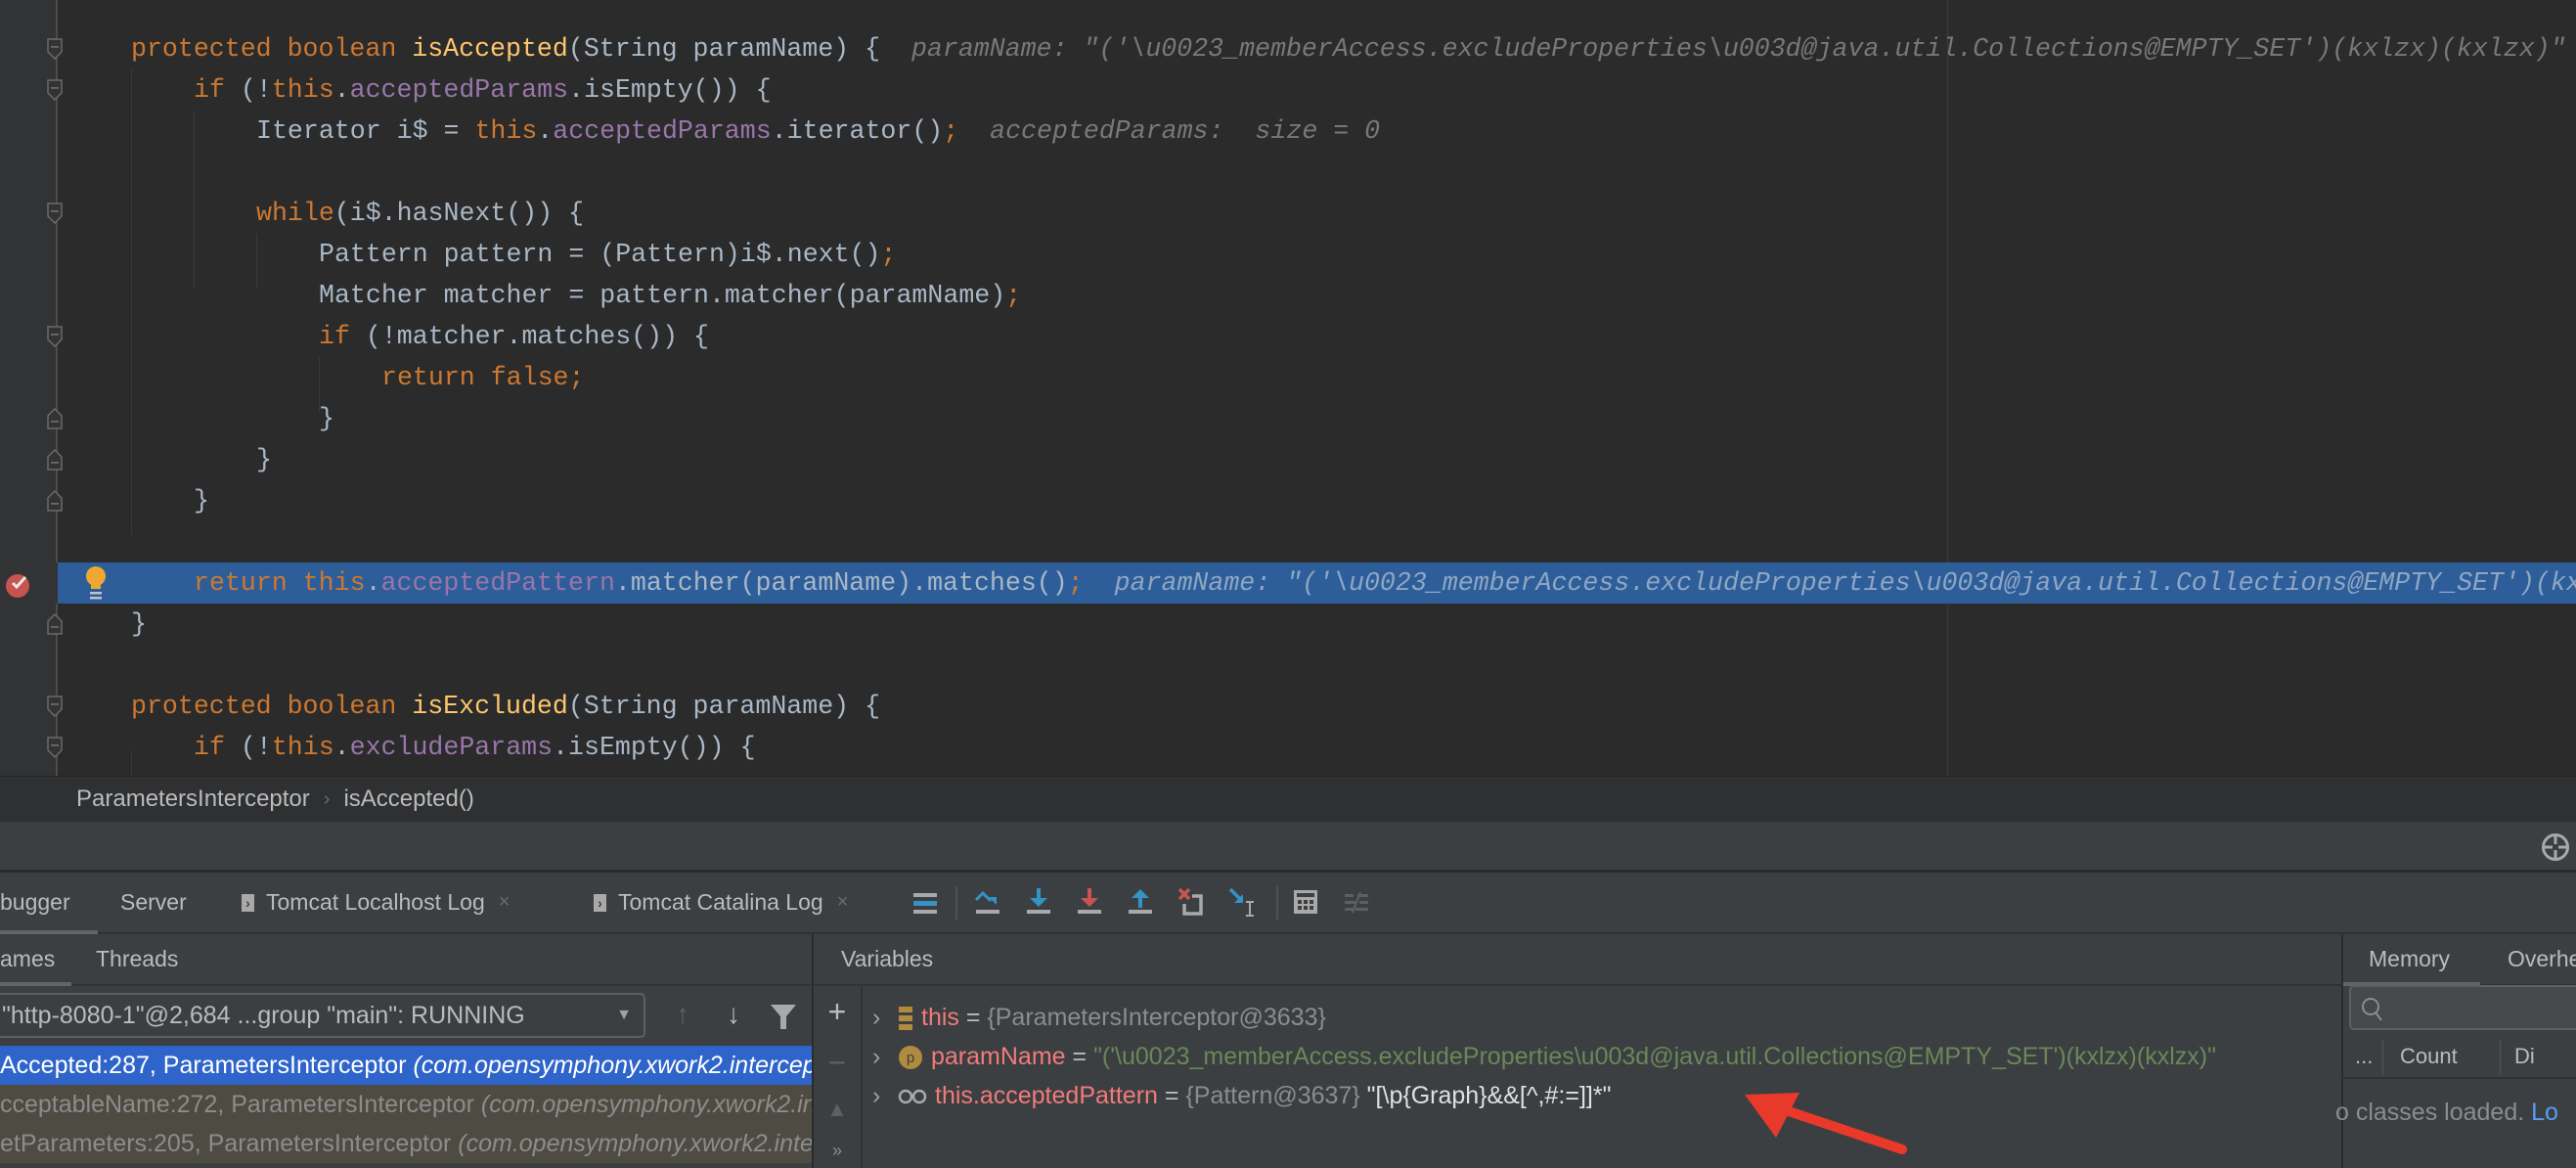 Image resolution: width=2576 pixels, height=1168 pixels. Describe the element at coordinates (1288, 214) in the screenshot. I see `code-line: while(i$.hasNext()) {` at that location.